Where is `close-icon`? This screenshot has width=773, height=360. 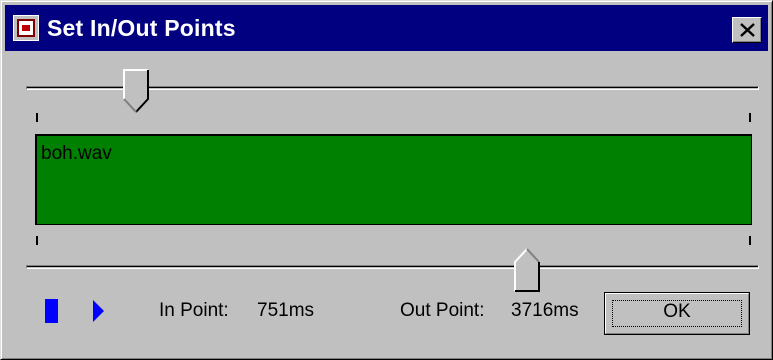 close-icon is located at coordinates (747, 30).